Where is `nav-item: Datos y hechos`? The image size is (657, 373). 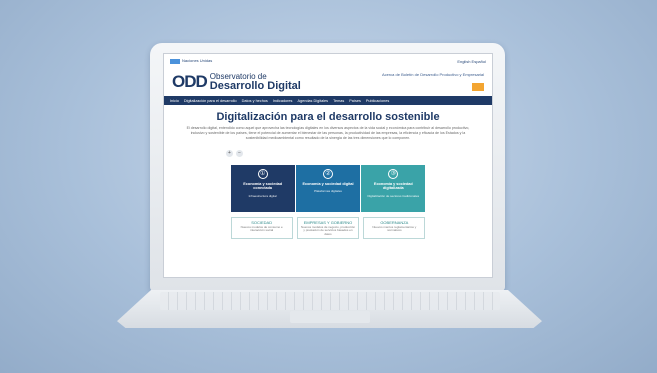 nav-item: Datos y hechos is located at coordinates (255, 101).